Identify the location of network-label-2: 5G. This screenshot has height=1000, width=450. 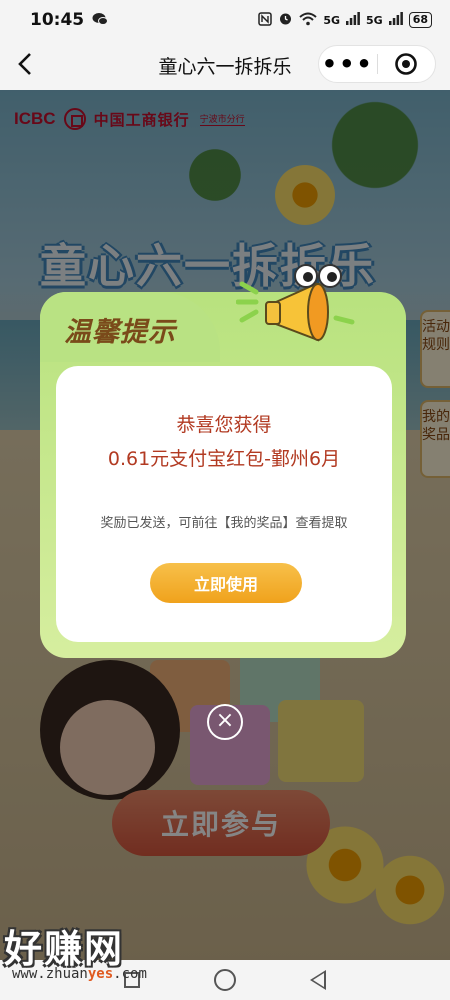
(374, 20).